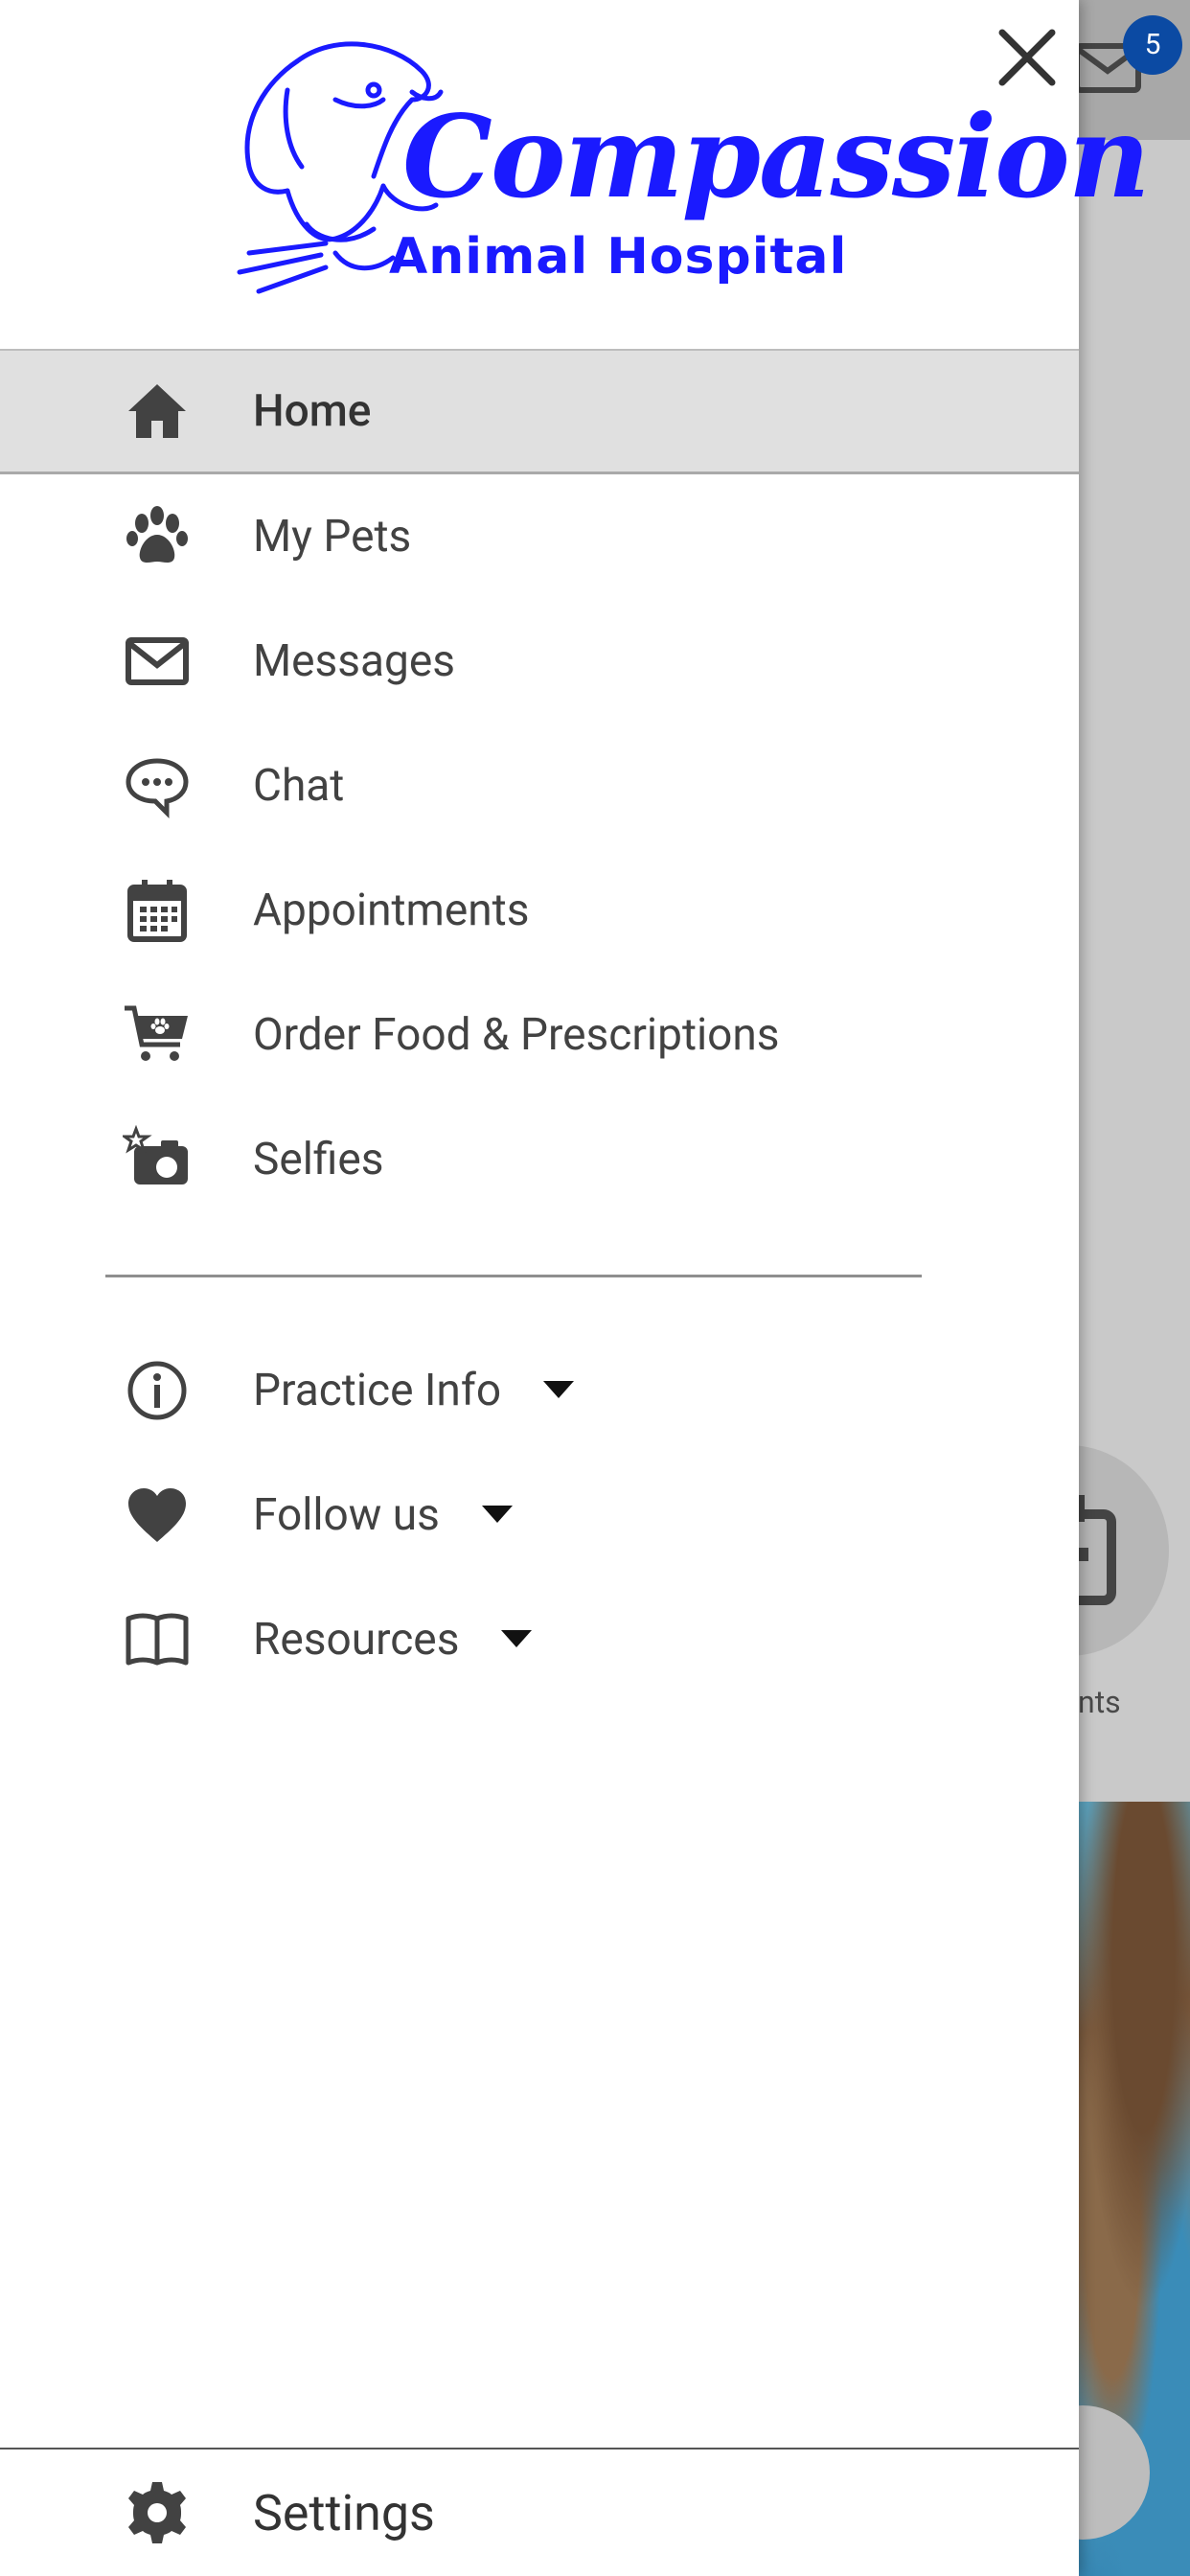 The width and height of the screenshot is (1190, 2576). I want to click on menu-item-follow-us: Follow us, so click(540, 1515).